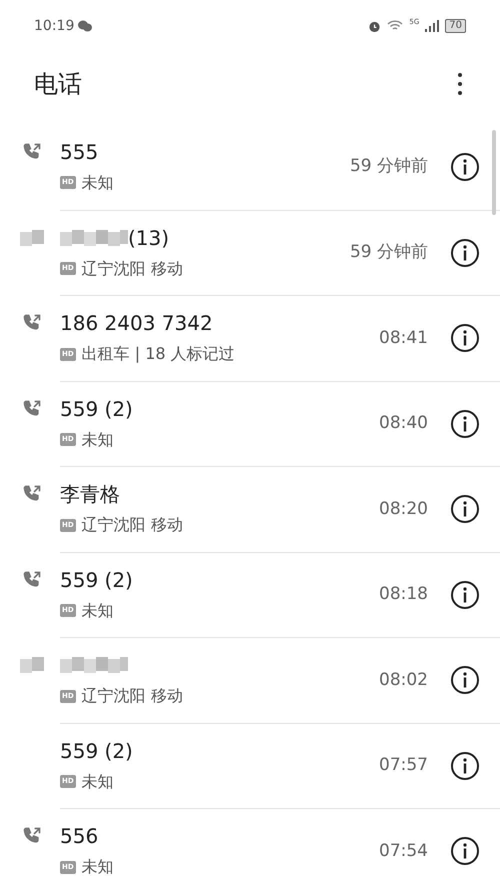 The width and height of the screenshot is (500, 882). I want to click on call-time: 07:54, so click(403, 851).